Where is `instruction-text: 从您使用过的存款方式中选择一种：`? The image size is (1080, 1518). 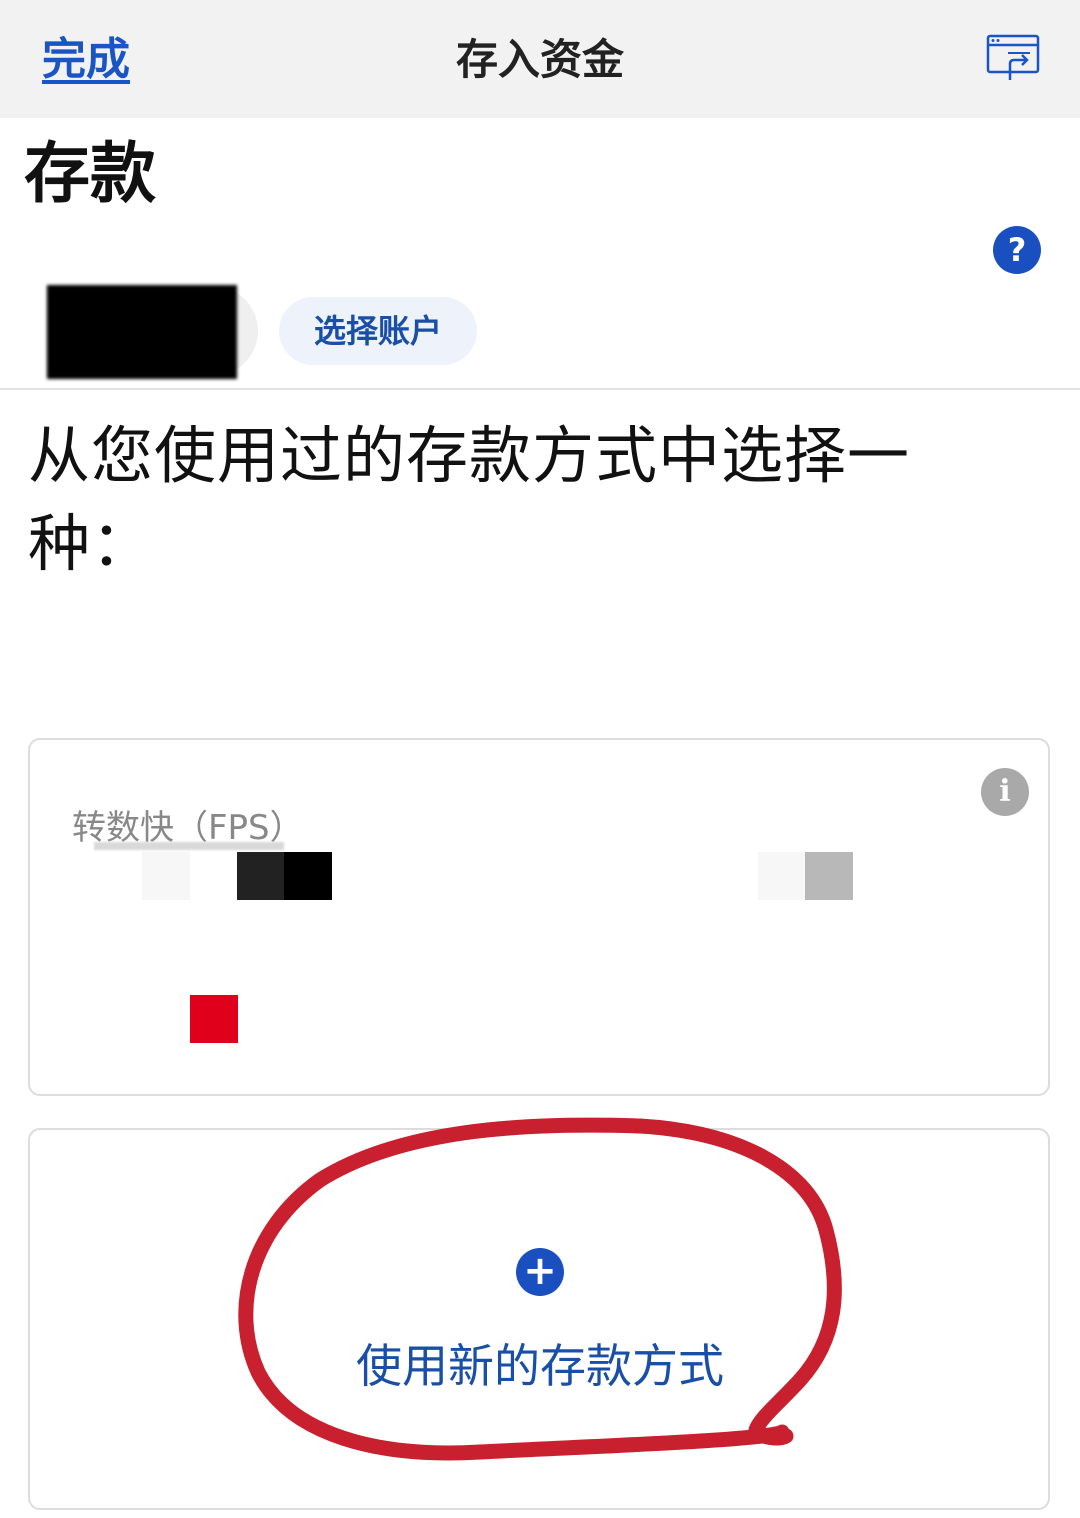 instruction-text: 从您使用过的存款方式中选择一种： is located at coordinates (469, 499).